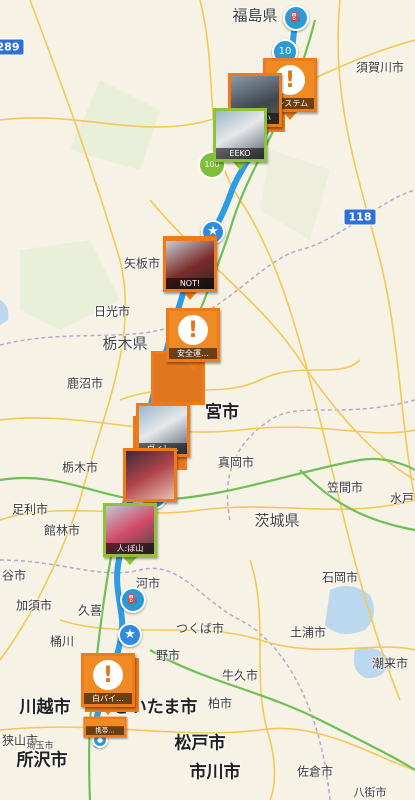 The height and width of the screenshot is (800, 415). I want to click on pin-ekko: EEKO, so click(240, 139).